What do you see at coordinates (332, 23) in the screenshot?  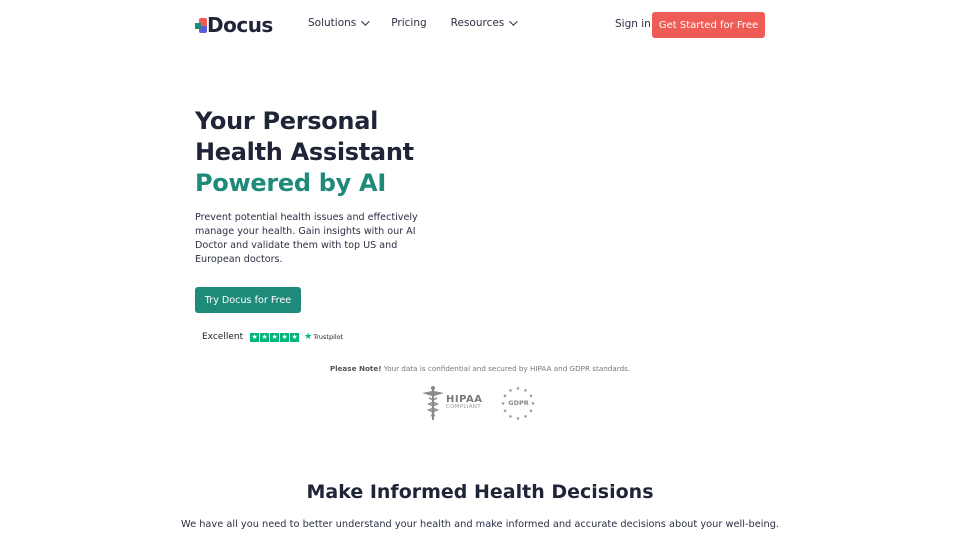 I see `nav-solutions-label: Solutions` at bounding box center [332, 23].